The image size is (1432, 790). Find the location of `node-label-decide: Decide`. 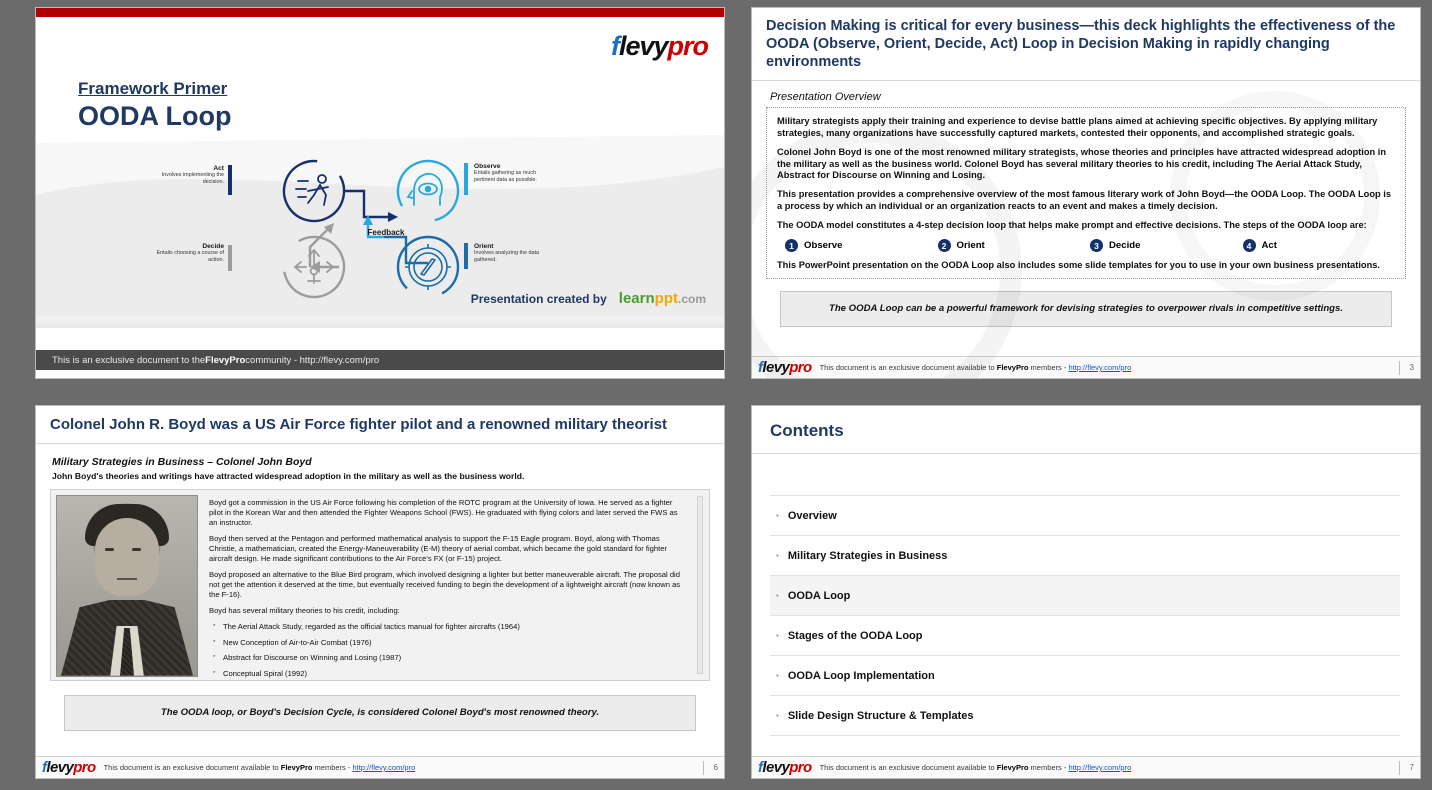

node-label-decide: Decide is located at coordinates (213, 246).